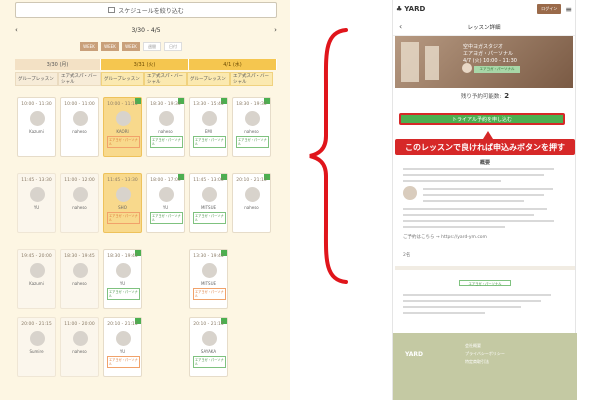  Describe the element at coordinates (79, 324) in the screenshot. I see `lesson-time: 11:00 - 20:00` at that location.